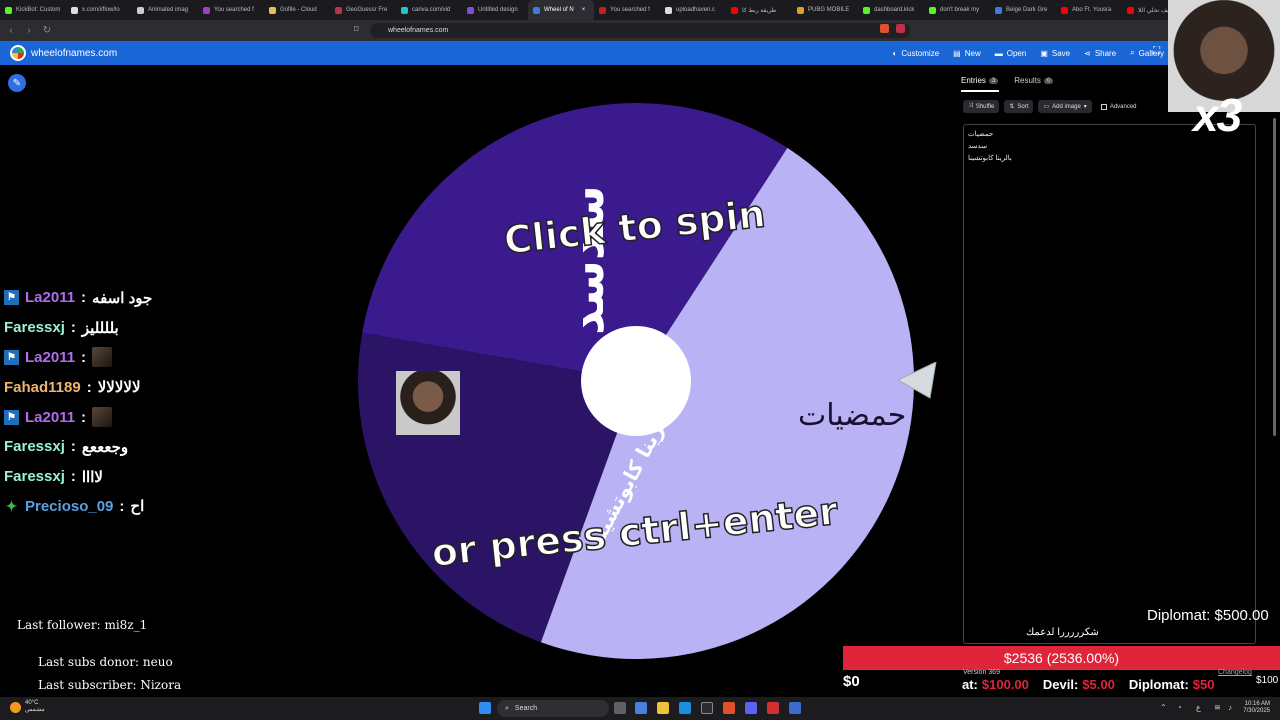 The image size is (1280, 720). I want to click on advanced-label: Advanced, so click(1123, 106).